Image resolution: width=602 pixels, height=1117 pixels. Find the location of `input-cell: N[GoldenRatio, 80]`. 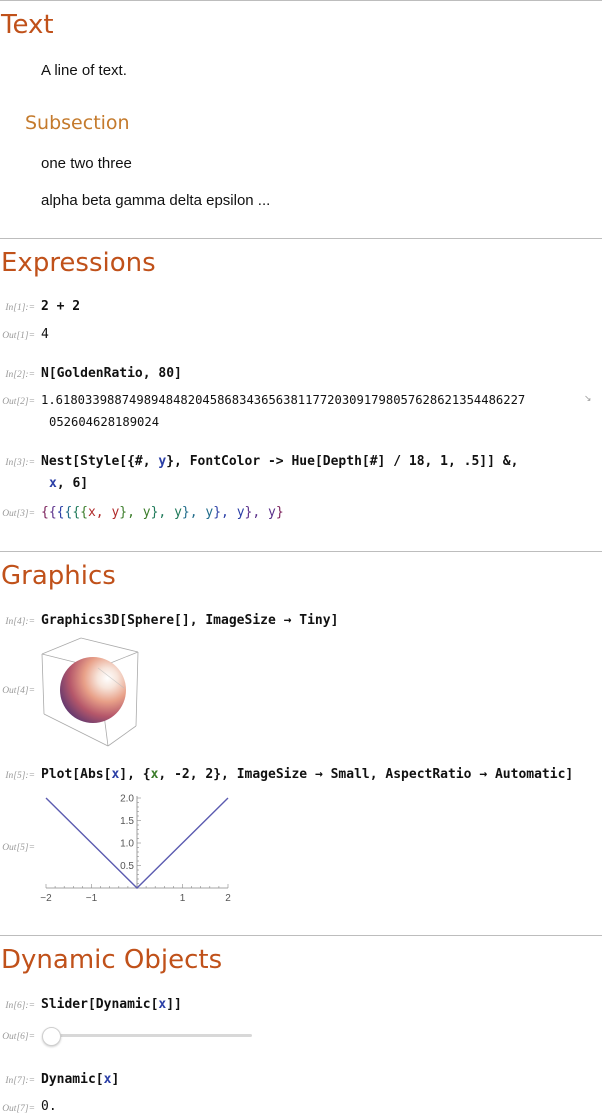

input-cell: N[GoldenRatio, 80] is located at coordinates (111, 373).